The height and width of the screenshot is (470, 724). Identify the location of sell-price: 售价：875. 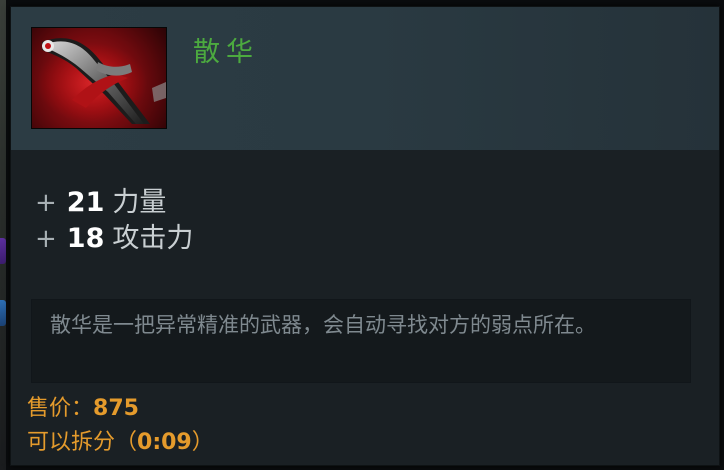
(83, 406).